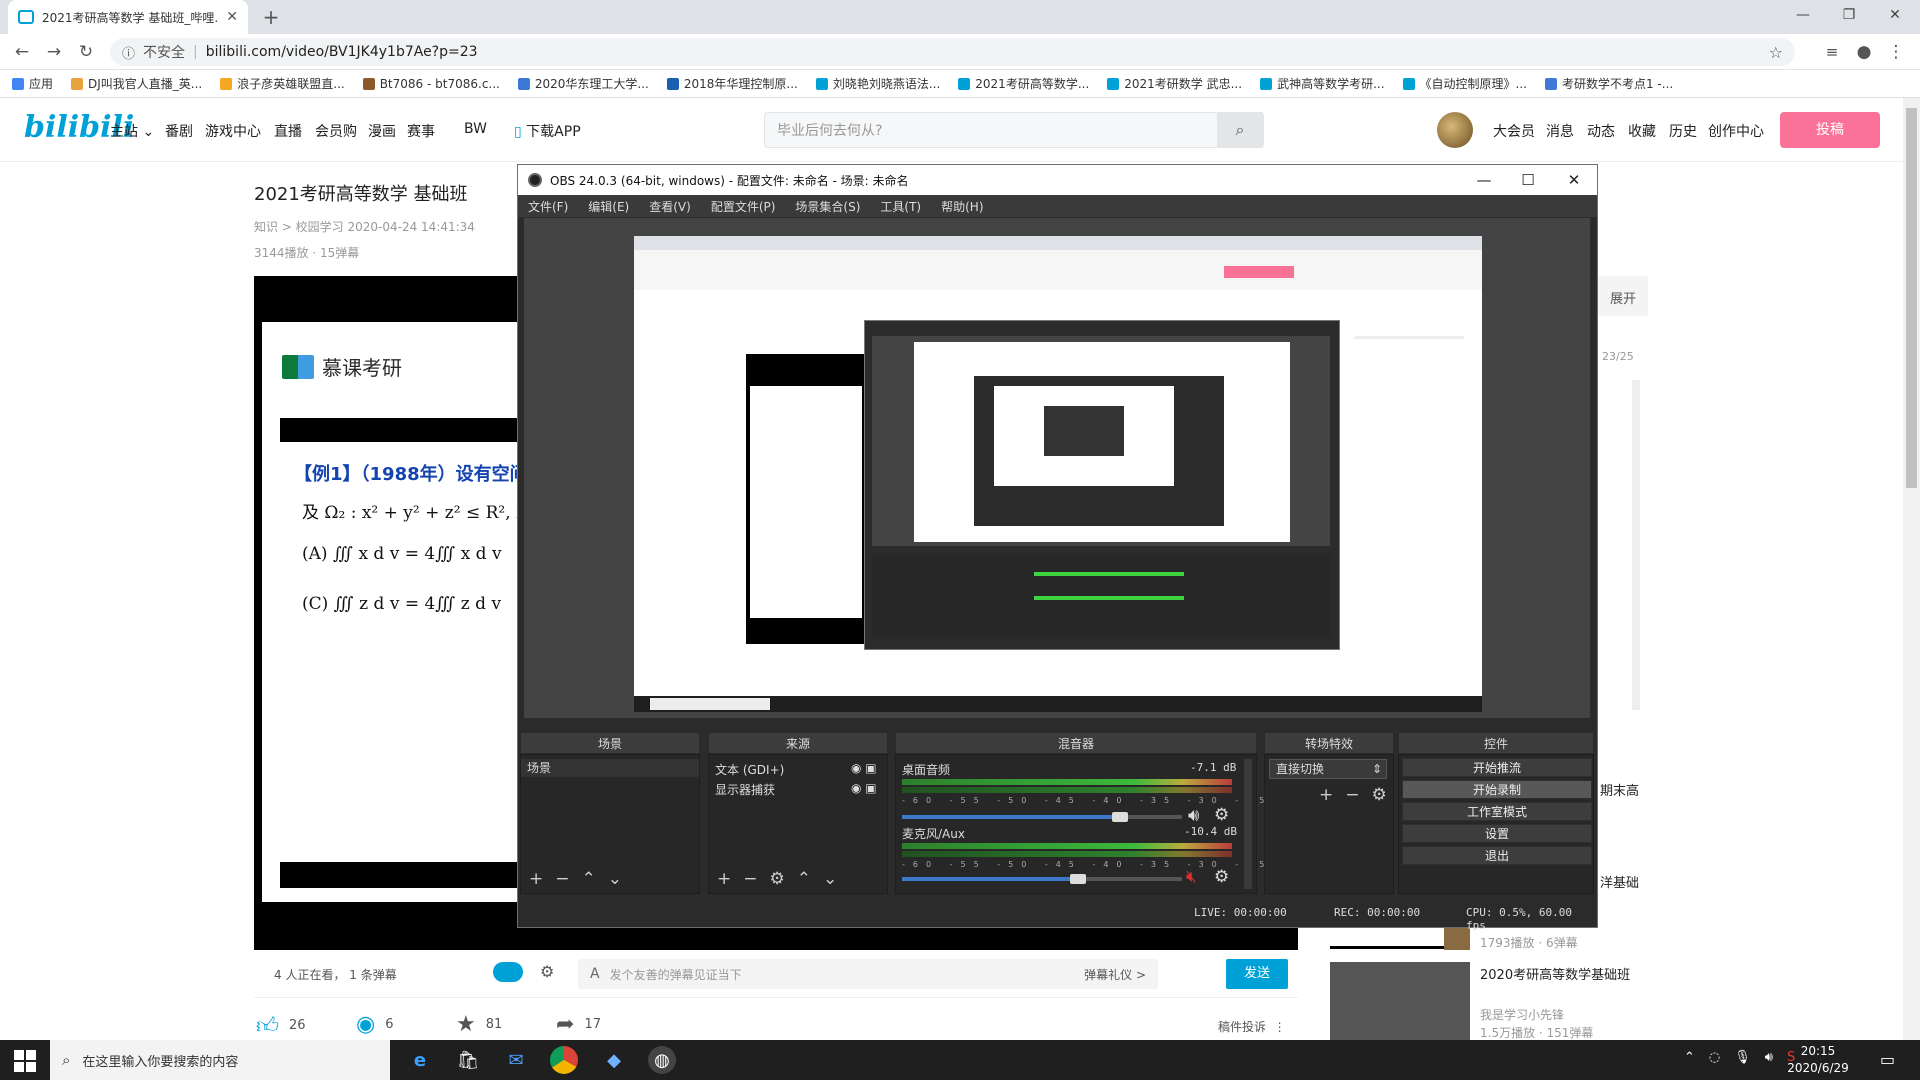 This screenshot has height=1080, width=1920. Describe the element at coordinates (475, 129) in the screenshot. I see `nav-bw: BW` at that location.